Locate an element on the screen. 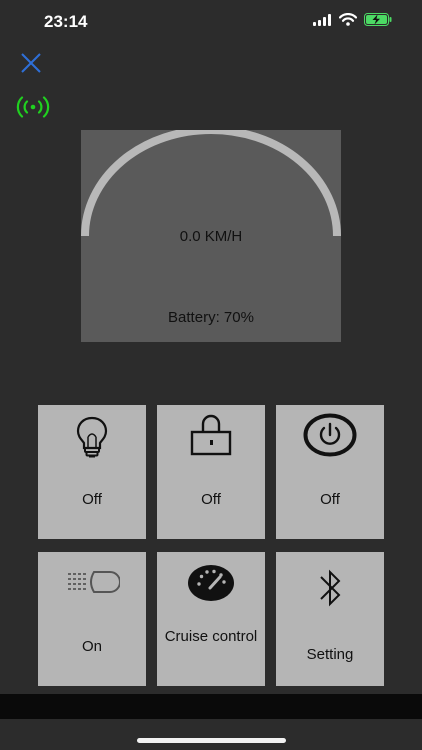 The height and width of the screenshot is (750, 422). cruise-control-button: Cruise control is located at coordinates (211, 619).